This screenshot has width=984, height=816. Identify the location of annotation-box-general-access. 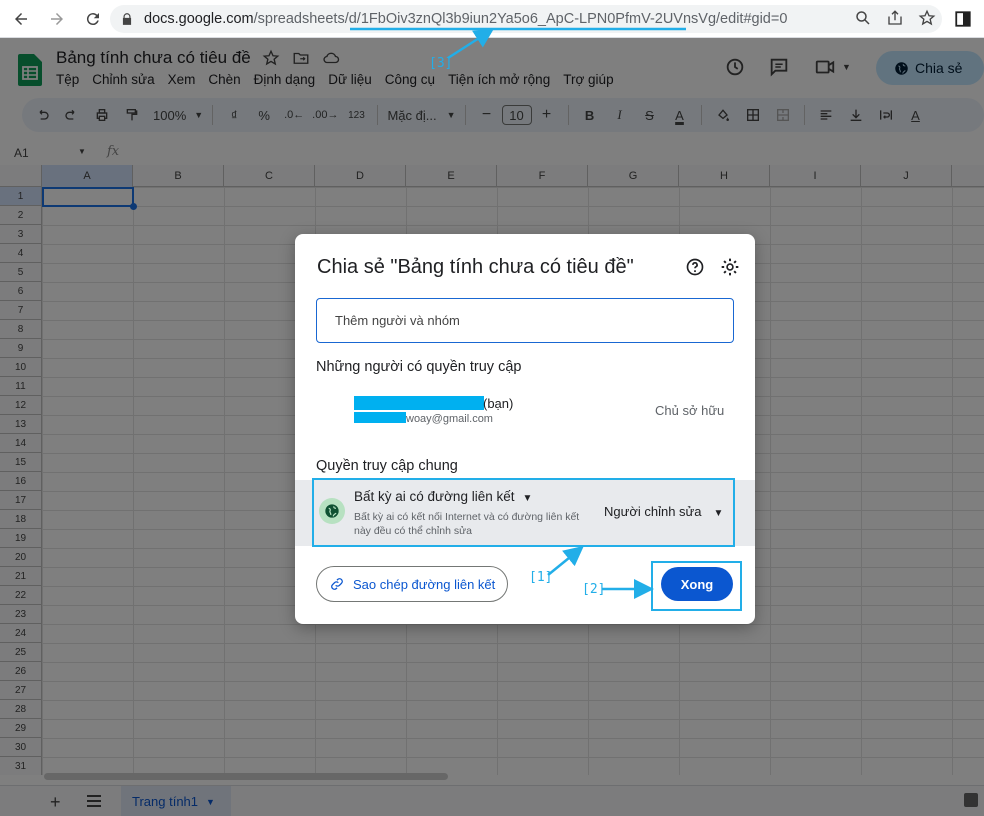
(523, 512).